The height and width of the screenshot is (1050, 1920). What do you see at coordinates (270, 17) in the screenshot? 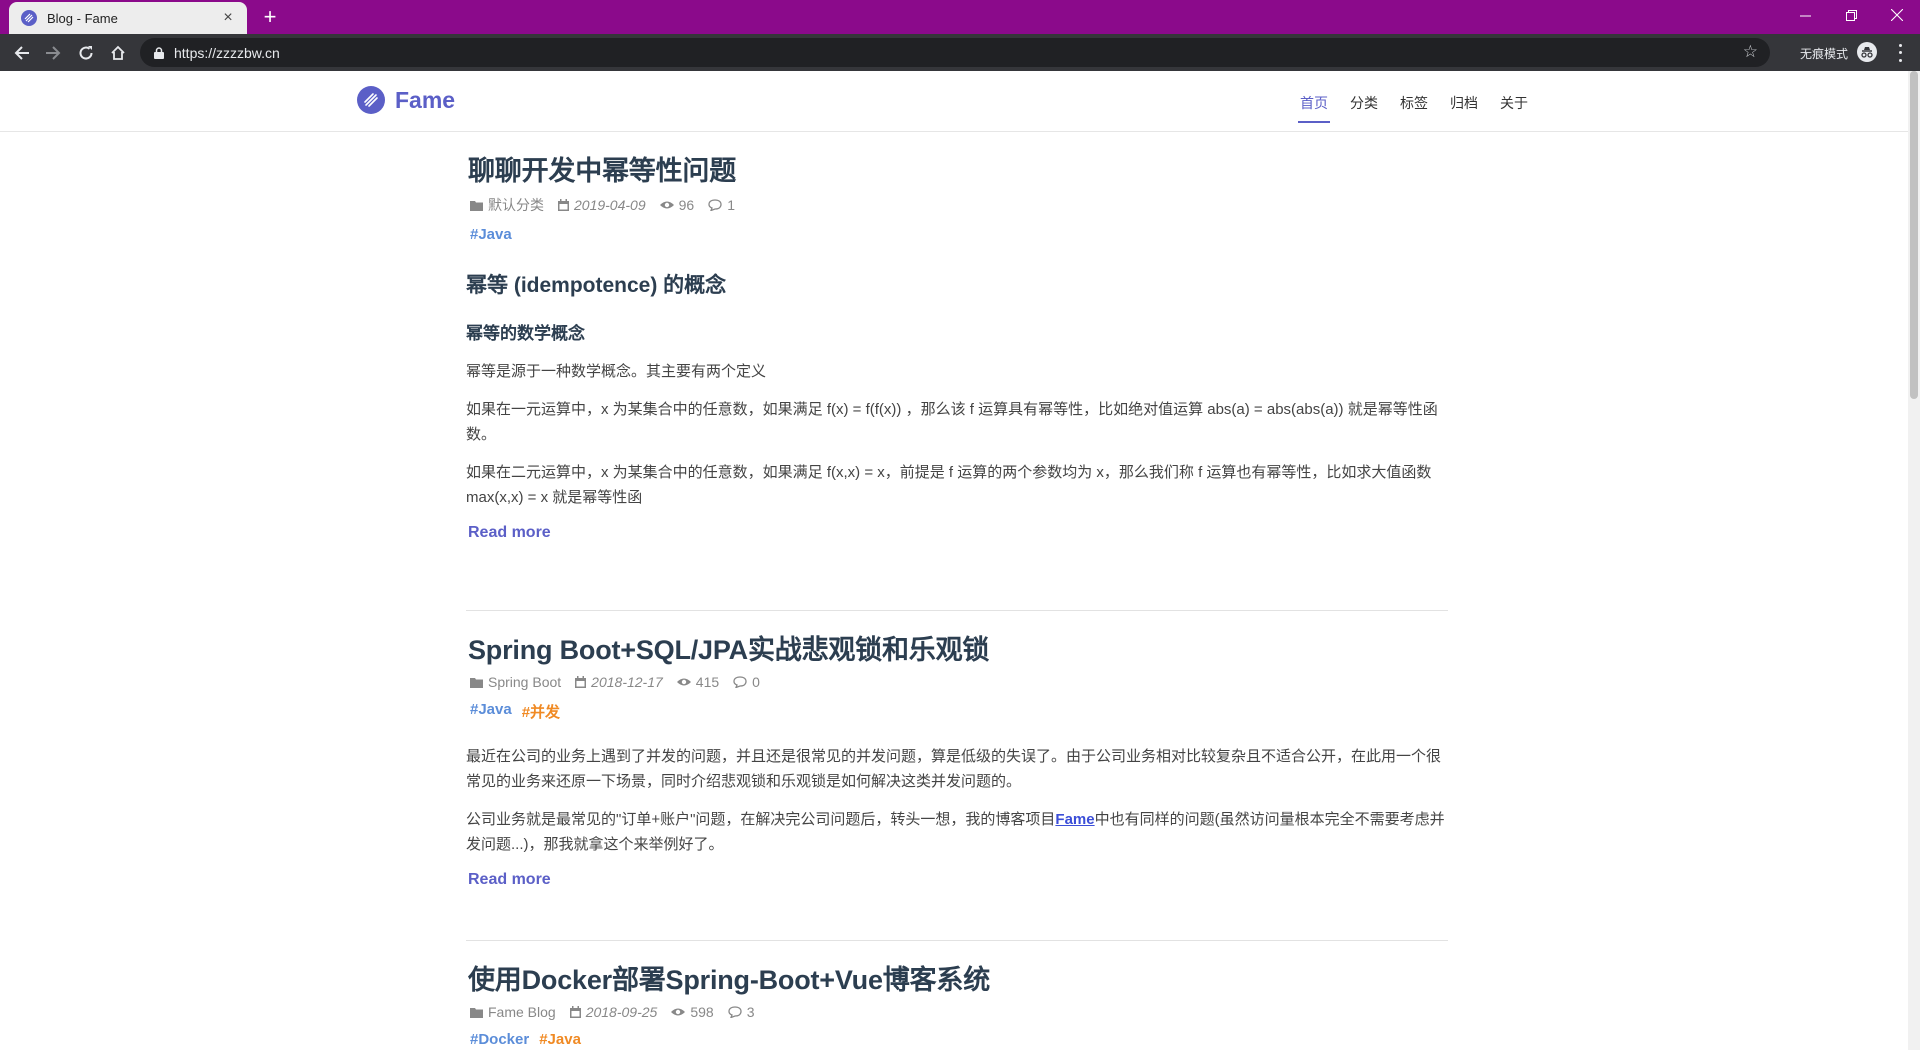
I see `new-tab-button: +` at bounding box center [270, 17].